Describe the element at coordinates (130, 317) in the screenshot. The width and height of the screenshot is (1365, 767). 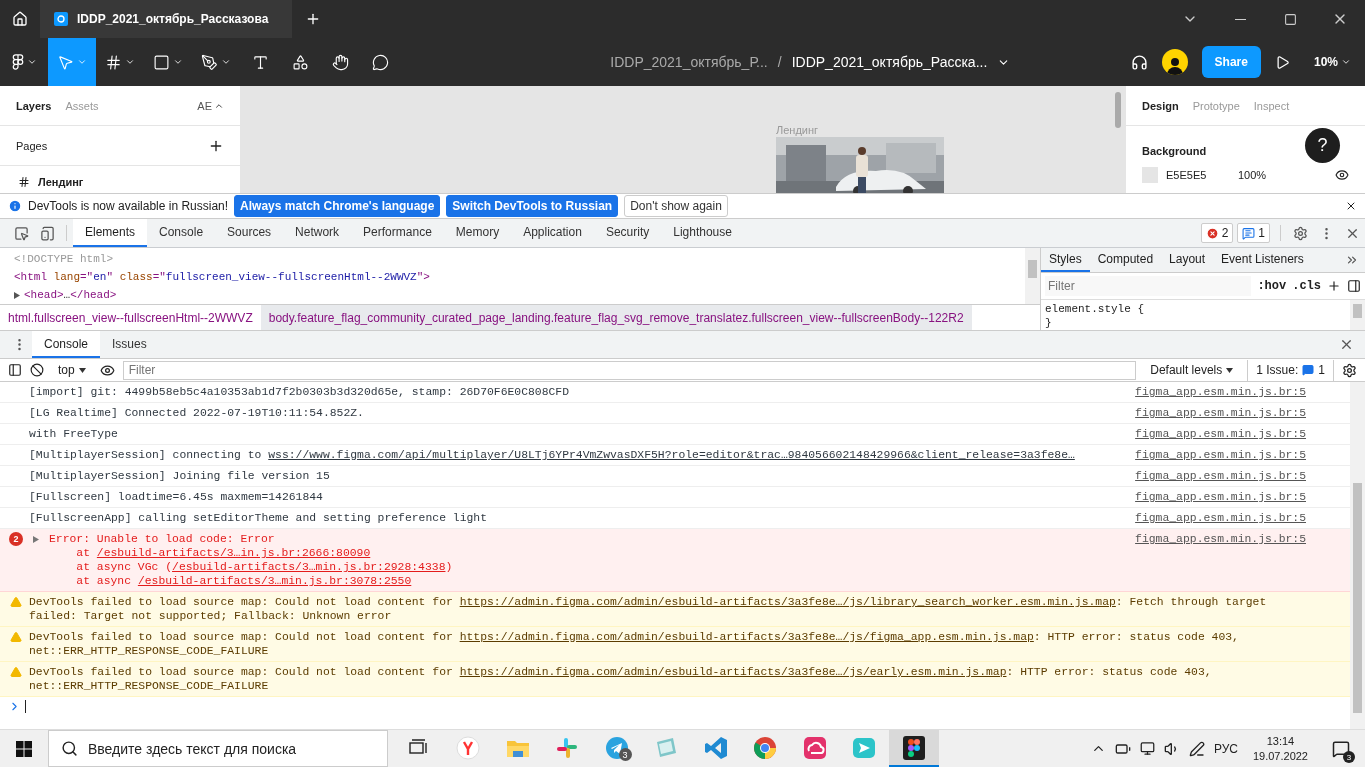
I see `breadcrumb: html.fullscreen_view--fullscreenHtml--2WWVZ` at that location.